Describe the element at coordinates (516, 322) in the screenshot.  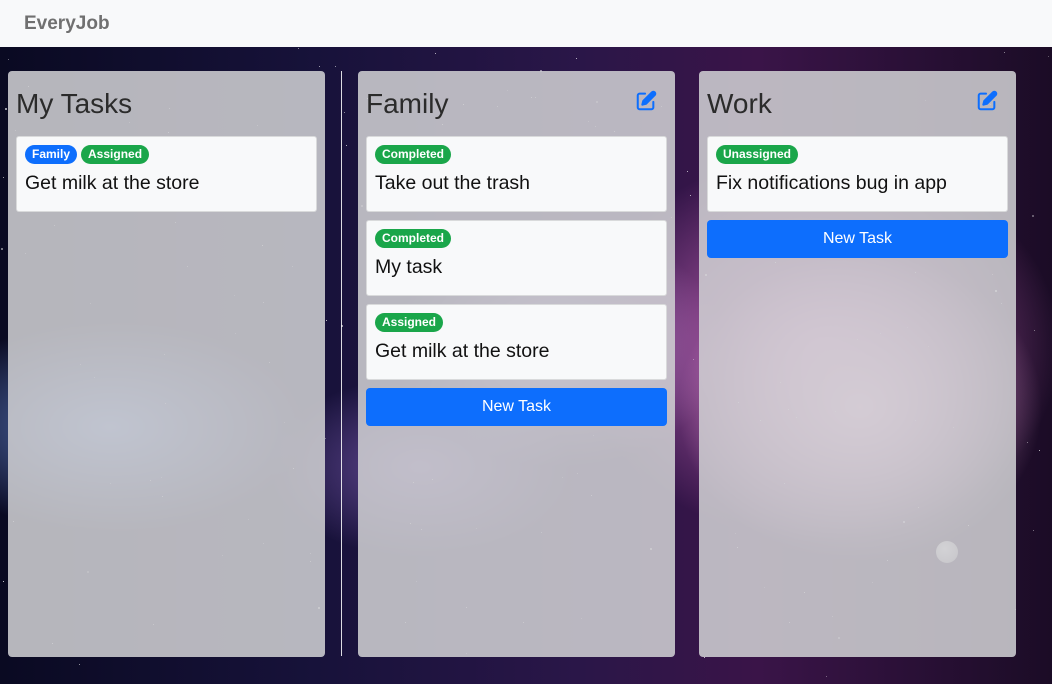
I see `badge-row: Assigned` at that location.